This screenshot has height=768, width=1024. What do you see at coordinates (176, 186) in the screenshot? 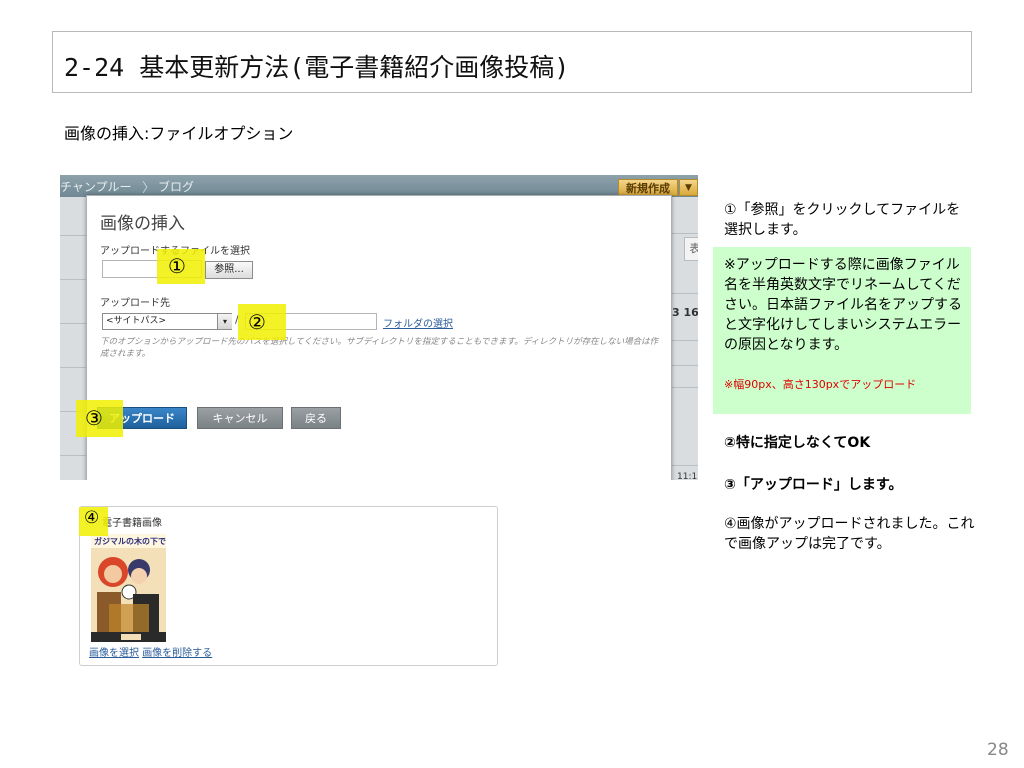
I see `breadcrumb-blog: ブログ` at bounding box center [176, 186].